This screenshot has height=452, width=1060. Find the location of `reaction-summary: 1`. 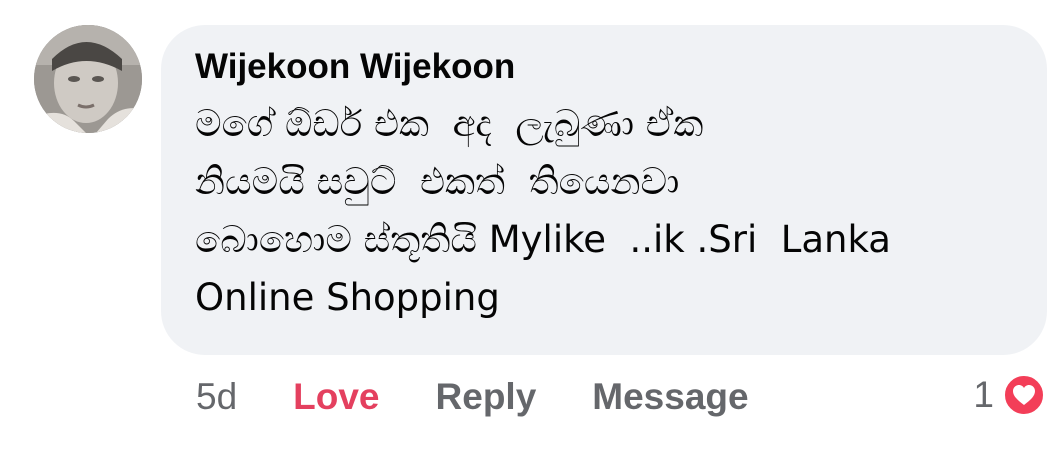

reaction-summary: 1 is located at coordinates (1009, 395).